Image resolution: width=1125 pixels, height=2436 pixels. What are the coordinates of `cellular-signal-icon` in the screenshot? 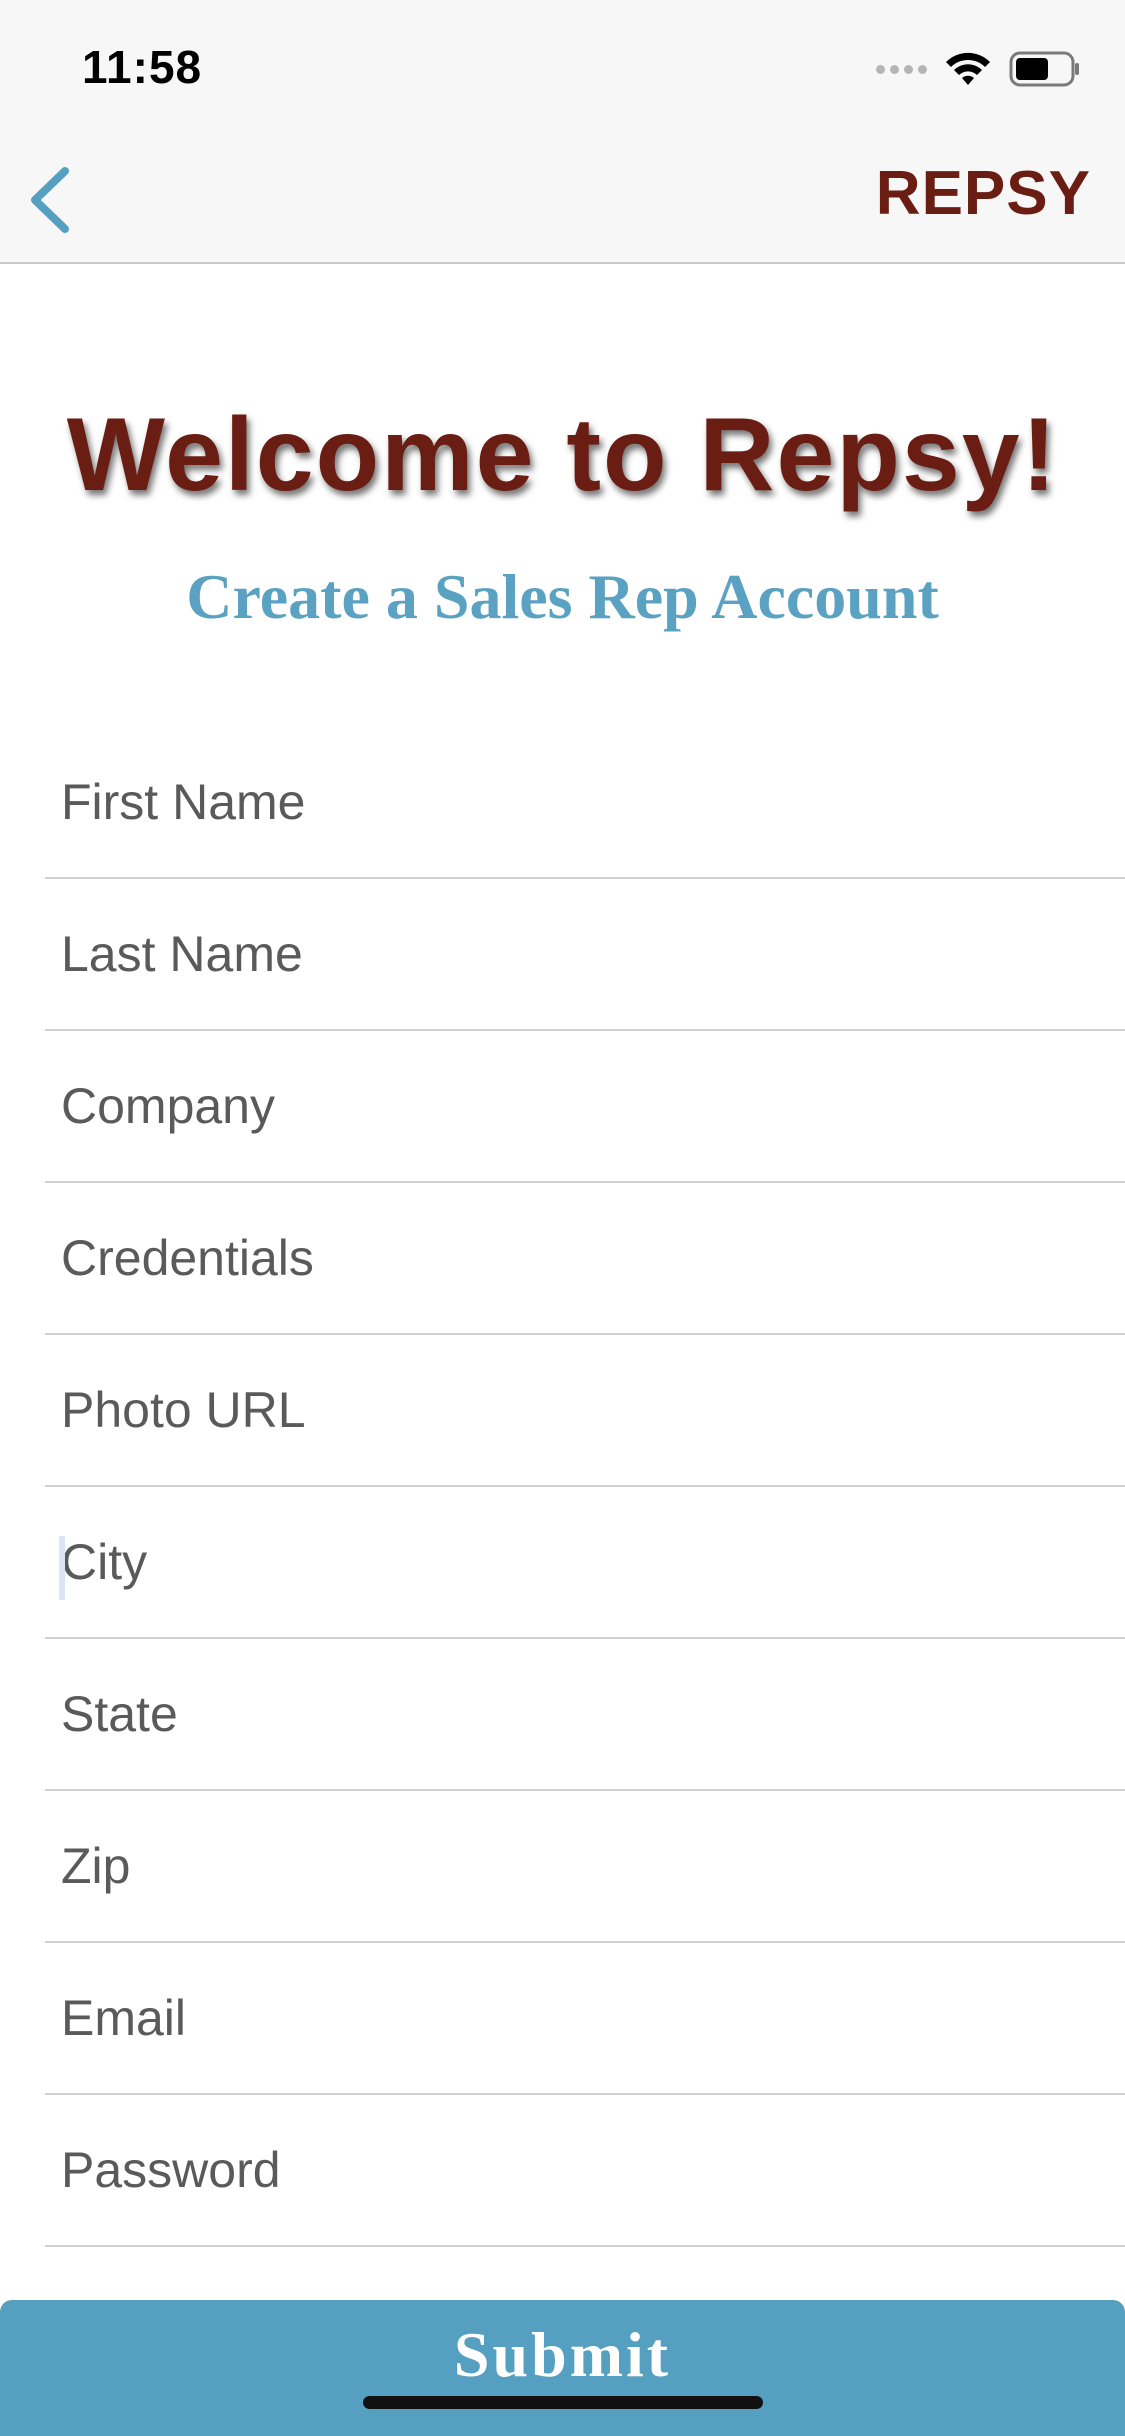 It's located at (901, 69).